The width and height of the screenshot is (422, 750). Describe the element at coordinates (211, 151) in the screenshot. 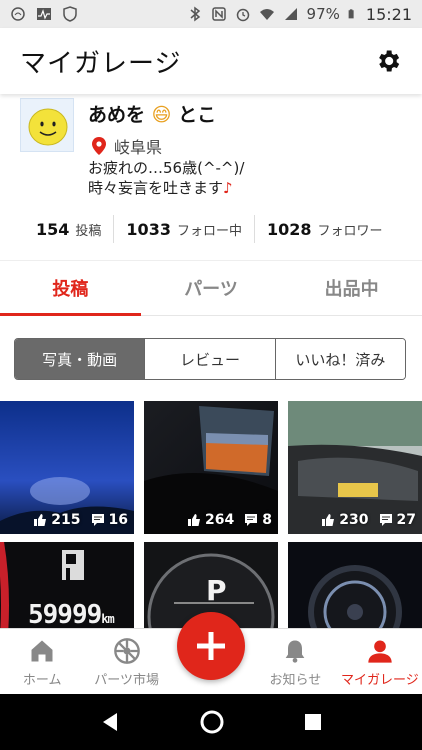

I see `profile-section: あめを 😄 とこ 岐阜県 お疲れの…56歳(^-^)/ 時々妄言を吐きます♪` at that location.